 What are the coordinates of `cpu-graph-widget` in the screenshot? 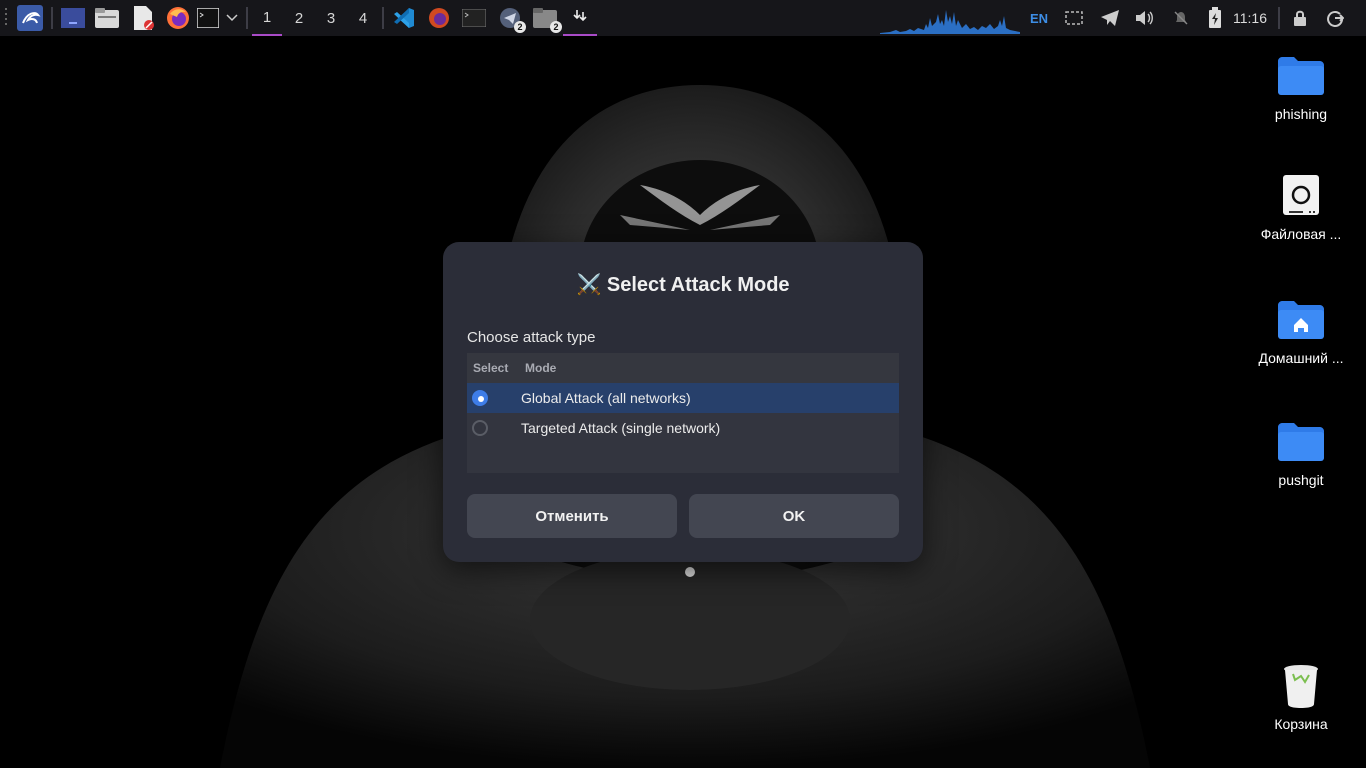 It's located at (950, 18).